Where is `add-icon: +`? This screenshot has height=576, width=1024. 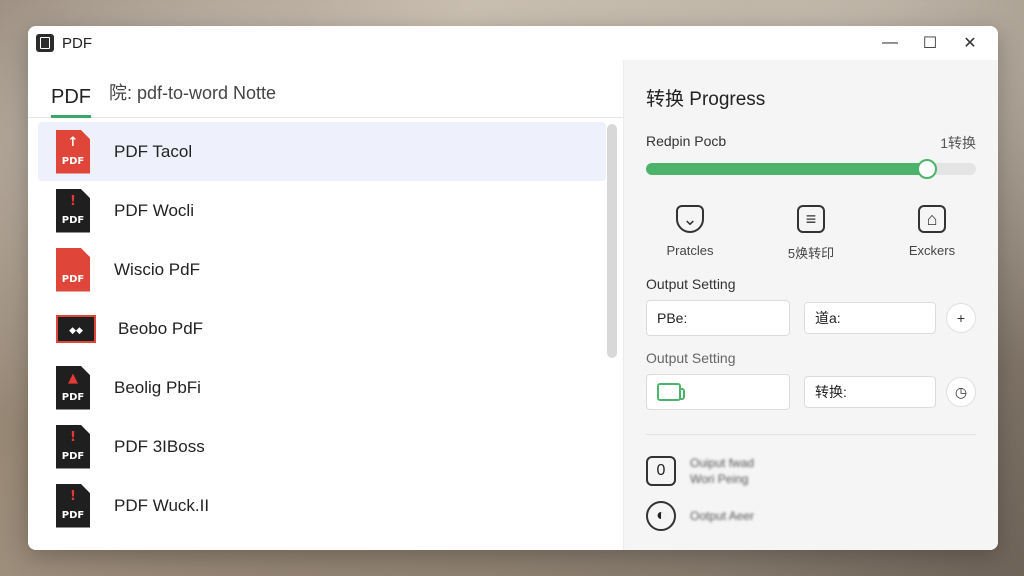 add-icon: + is located at coordinates (961, 318).